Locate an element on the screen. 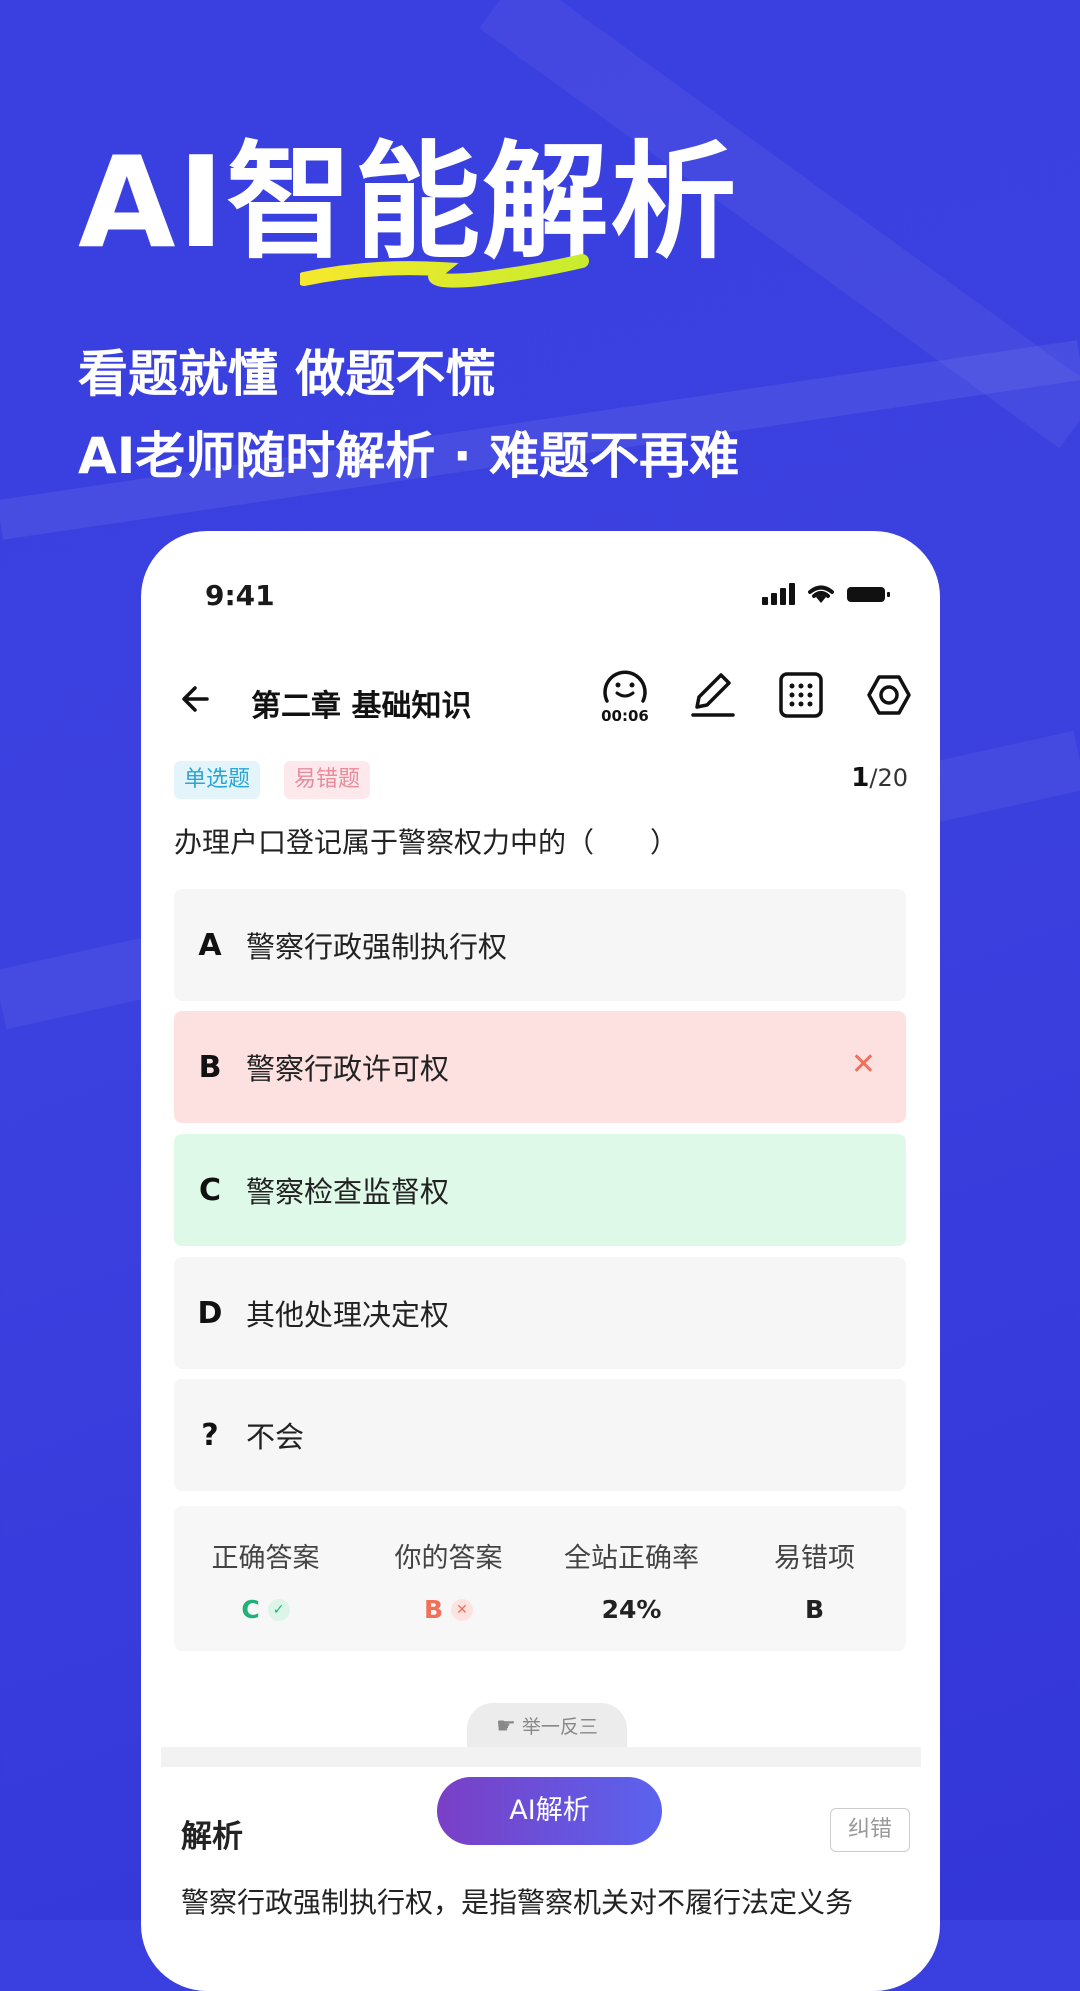 This screenshot has width=1080, height=1991. answer-sheet-grid-icon is located at coordinates (801, 695).